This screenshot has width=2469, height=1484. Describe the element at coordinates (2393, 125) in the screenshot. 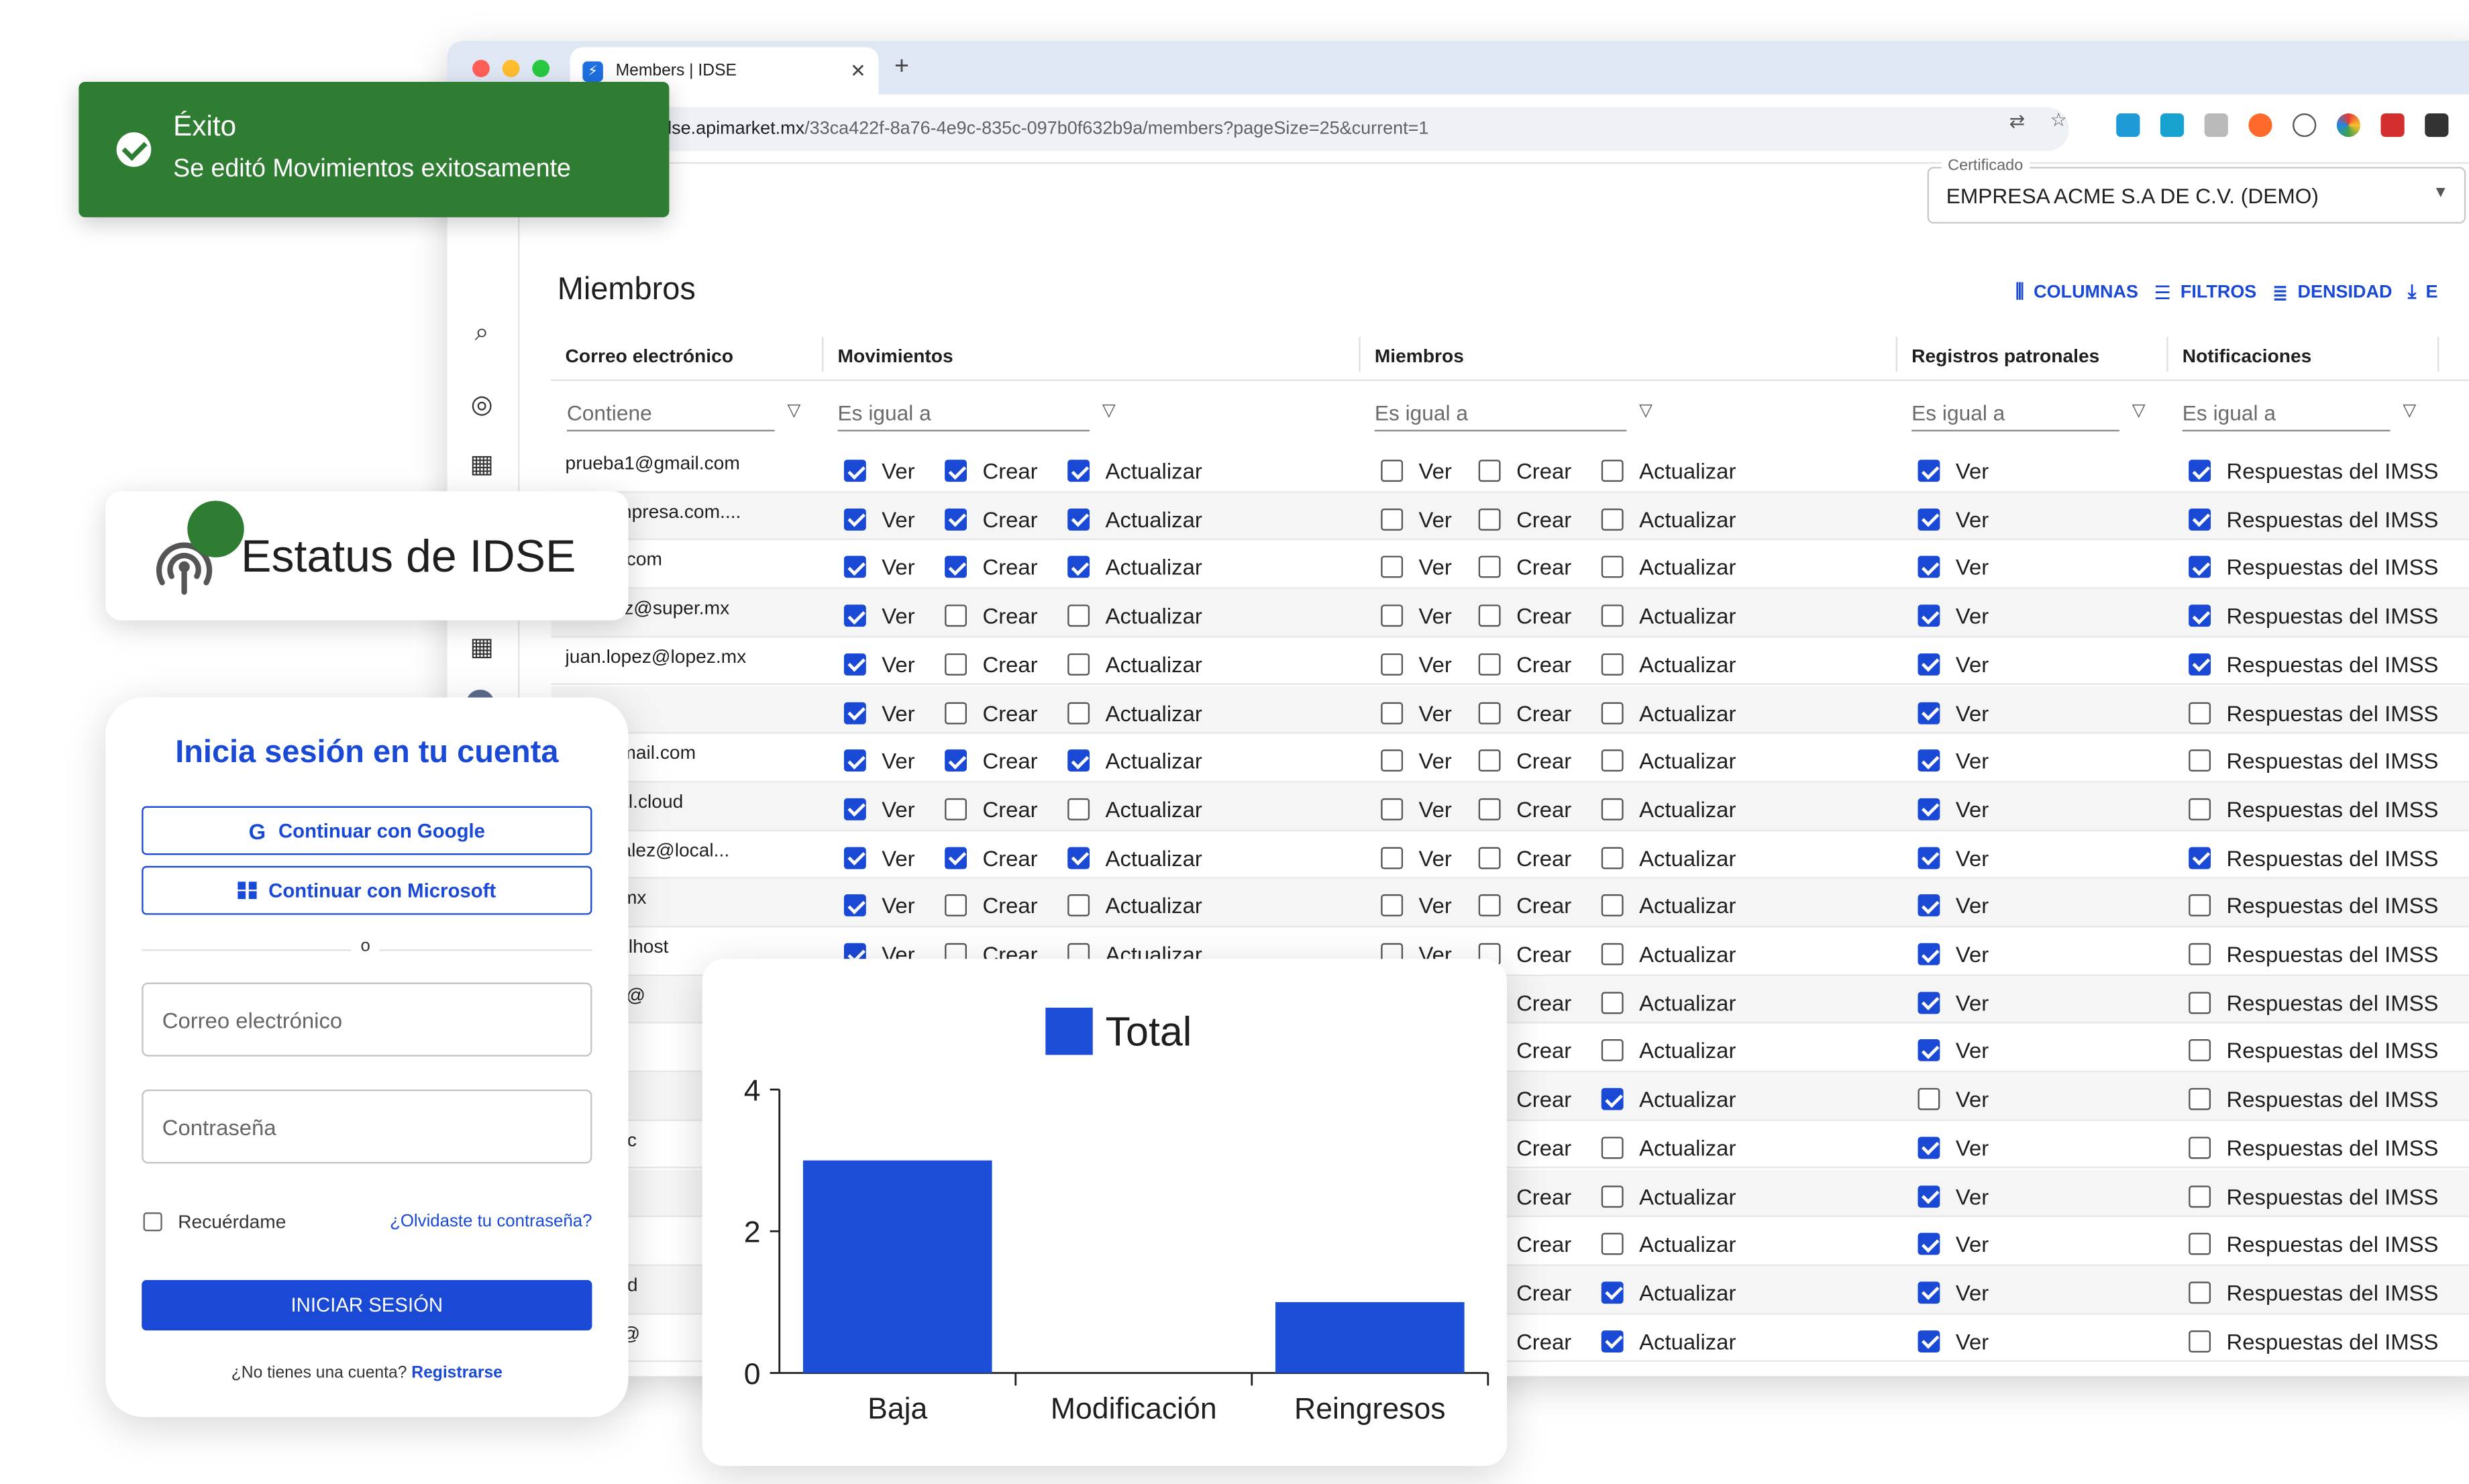

I see `extension-pdf-icon` at that location.